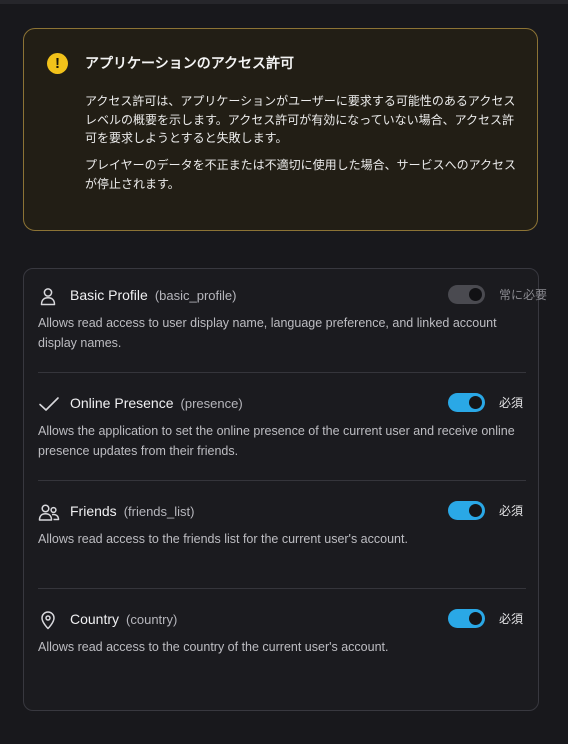  What do you see at coordinates (57, 63) in the screenshot?
I see `warning-icon: !` at bounding box center [57, 63].